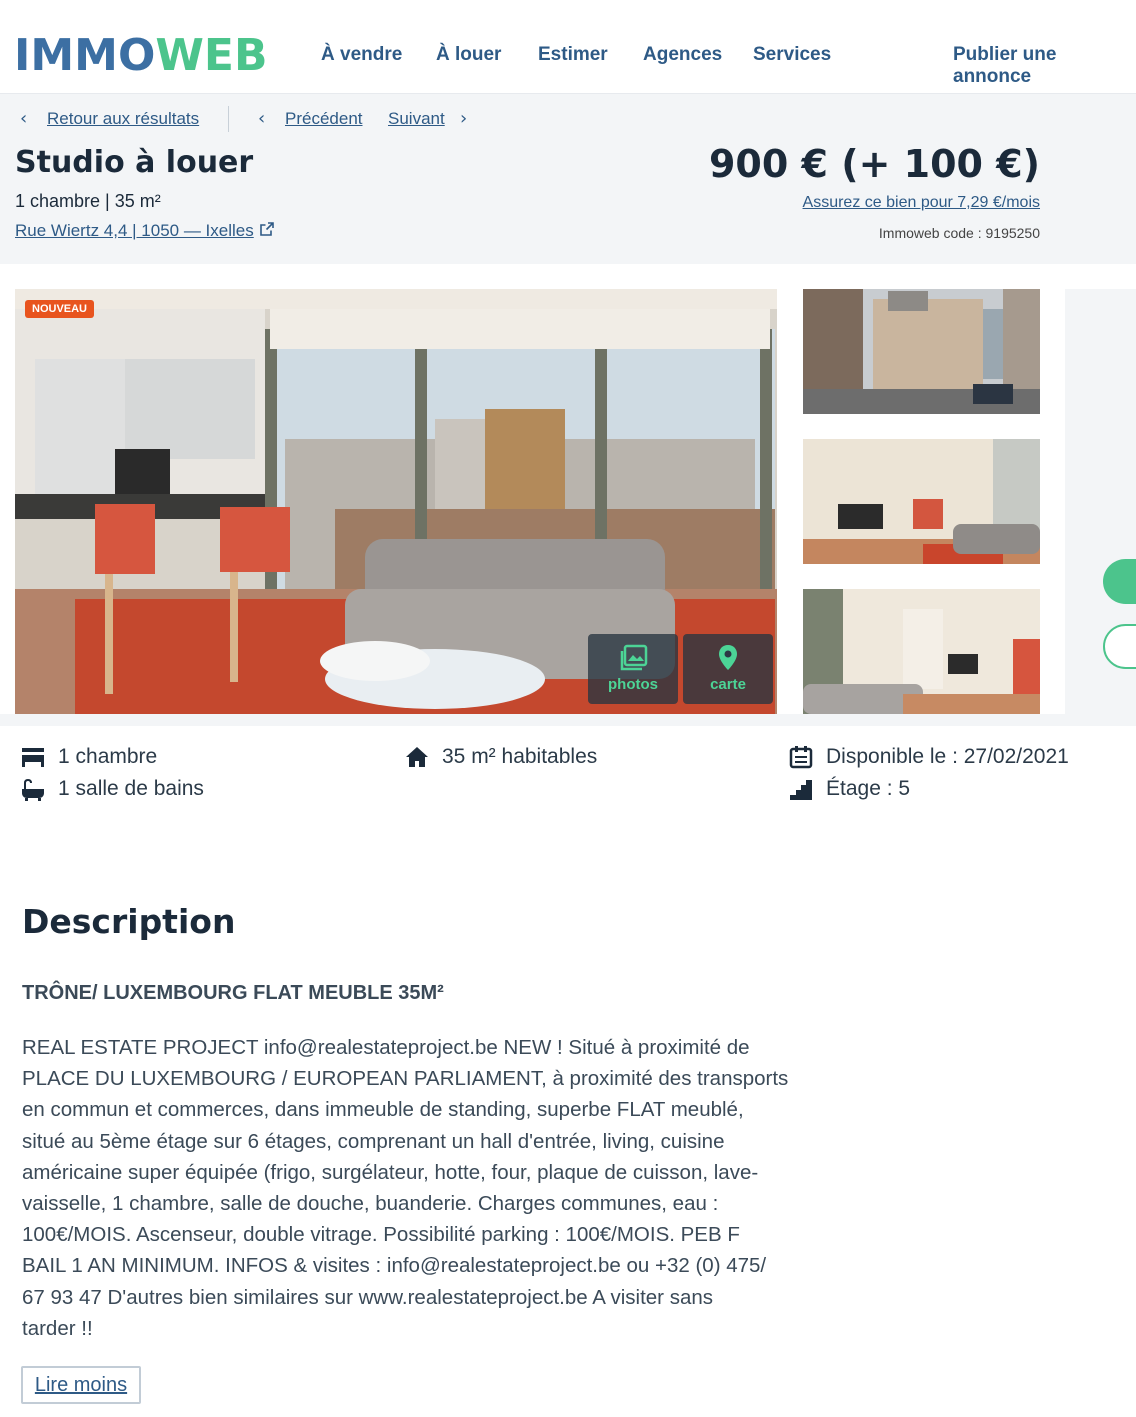  What do you see at coordinates (134, 162) in the screenshot?
I see `listing-title: Studio à louer` at bounding box center [134, 162].